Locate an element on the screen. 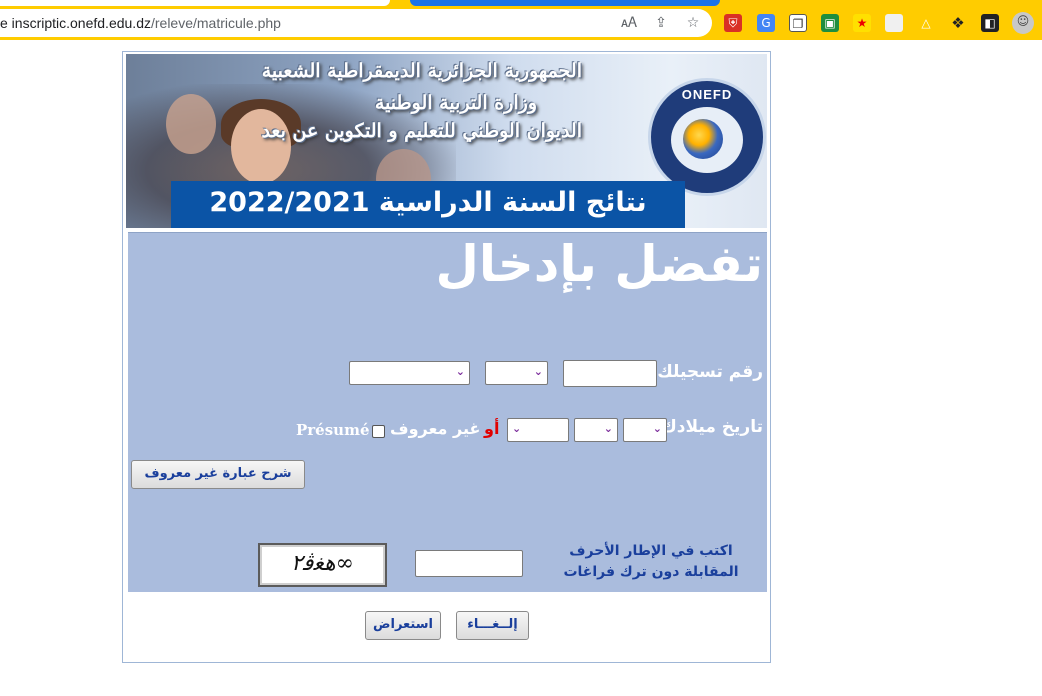 The image size is (1042, 696). presume-checkbox is located at coordinates (378, 431).